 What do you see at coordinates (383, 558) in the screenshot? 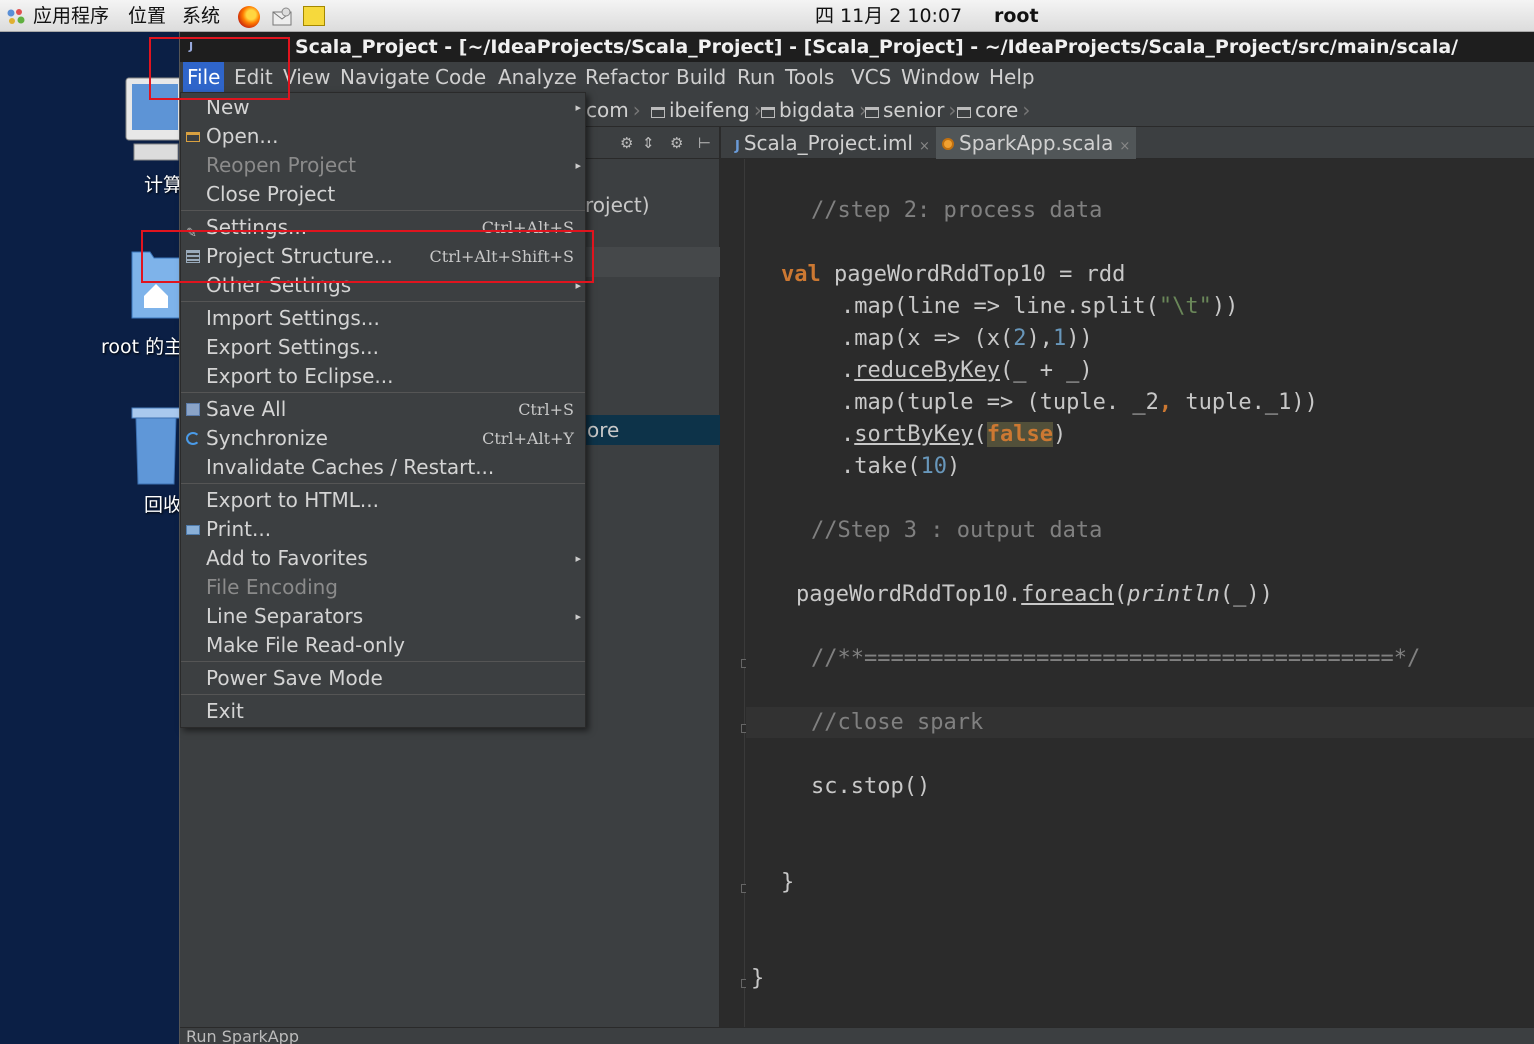
I see `menu-item-add-favorites: Add to Favorites ▸` at bounding box center [383, 558].